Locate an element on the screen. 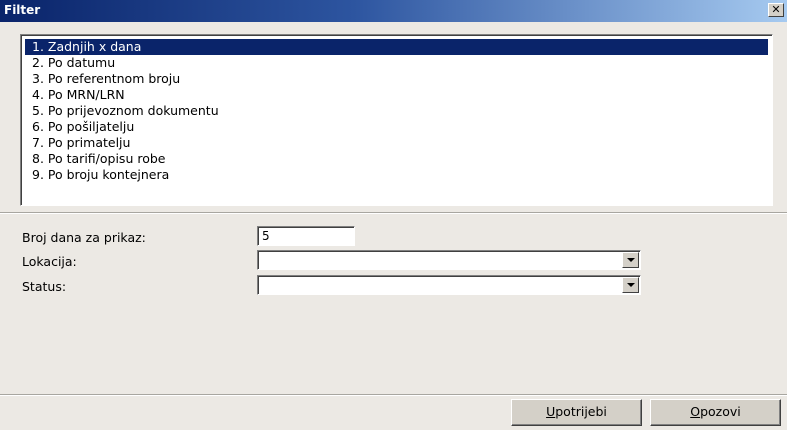 This screenshot has height=430, width=787. close-icon: ✕ is located at coordinates (776, 10).